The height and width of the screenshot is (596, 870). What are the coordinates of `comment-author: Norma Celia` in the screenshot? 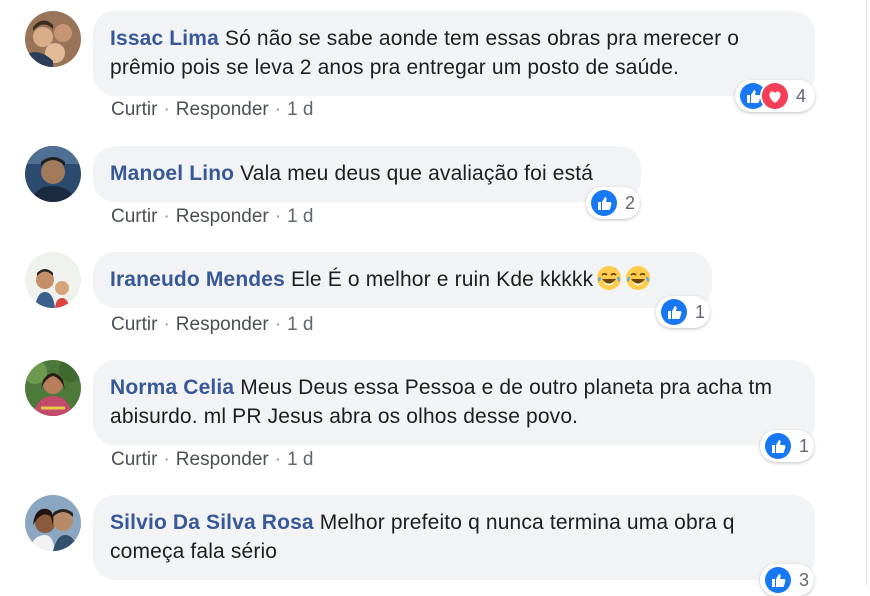 It's located at (172, 387).